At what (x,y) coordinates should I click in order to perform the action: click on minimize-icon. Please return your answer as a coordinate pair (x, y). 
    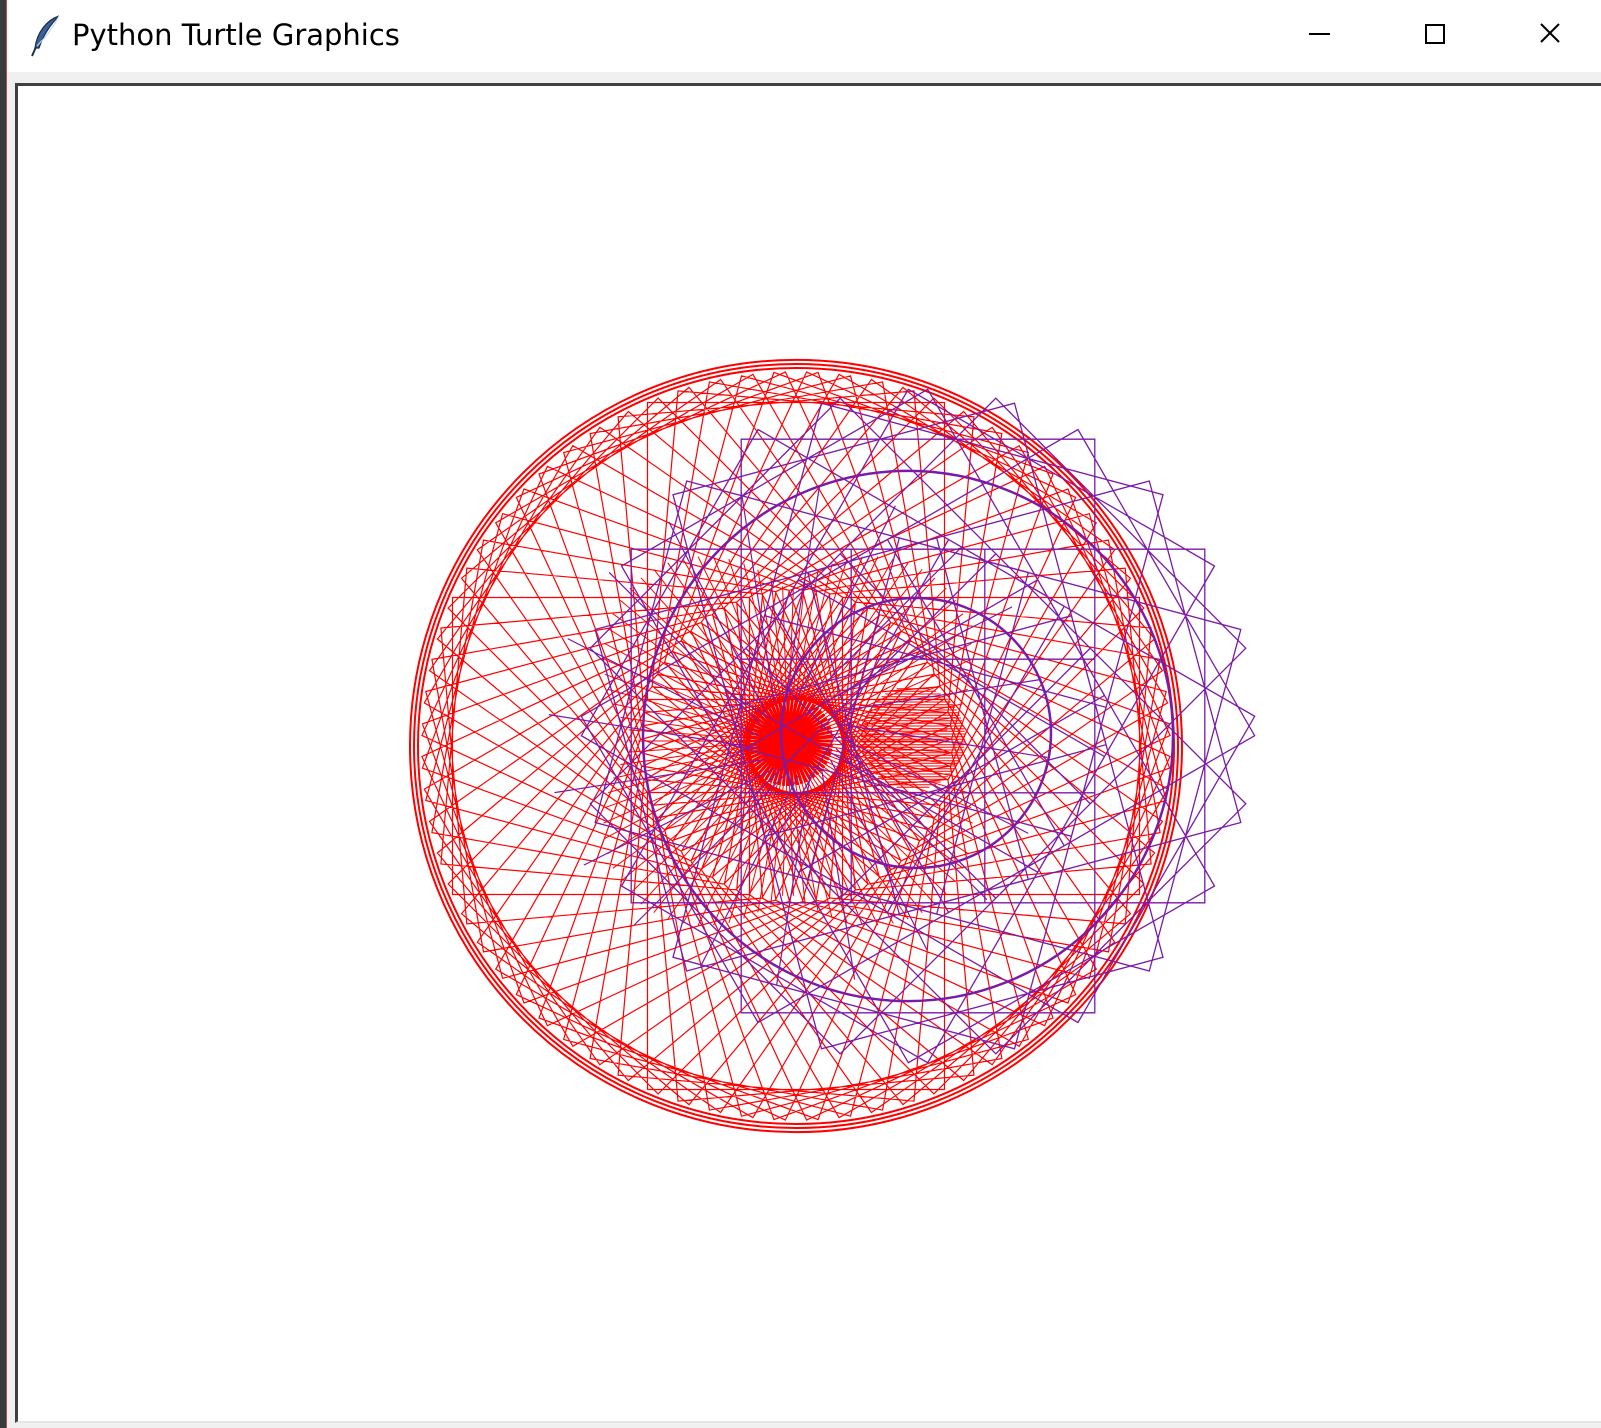
    Looking at the image, I should click on (1319, 34).